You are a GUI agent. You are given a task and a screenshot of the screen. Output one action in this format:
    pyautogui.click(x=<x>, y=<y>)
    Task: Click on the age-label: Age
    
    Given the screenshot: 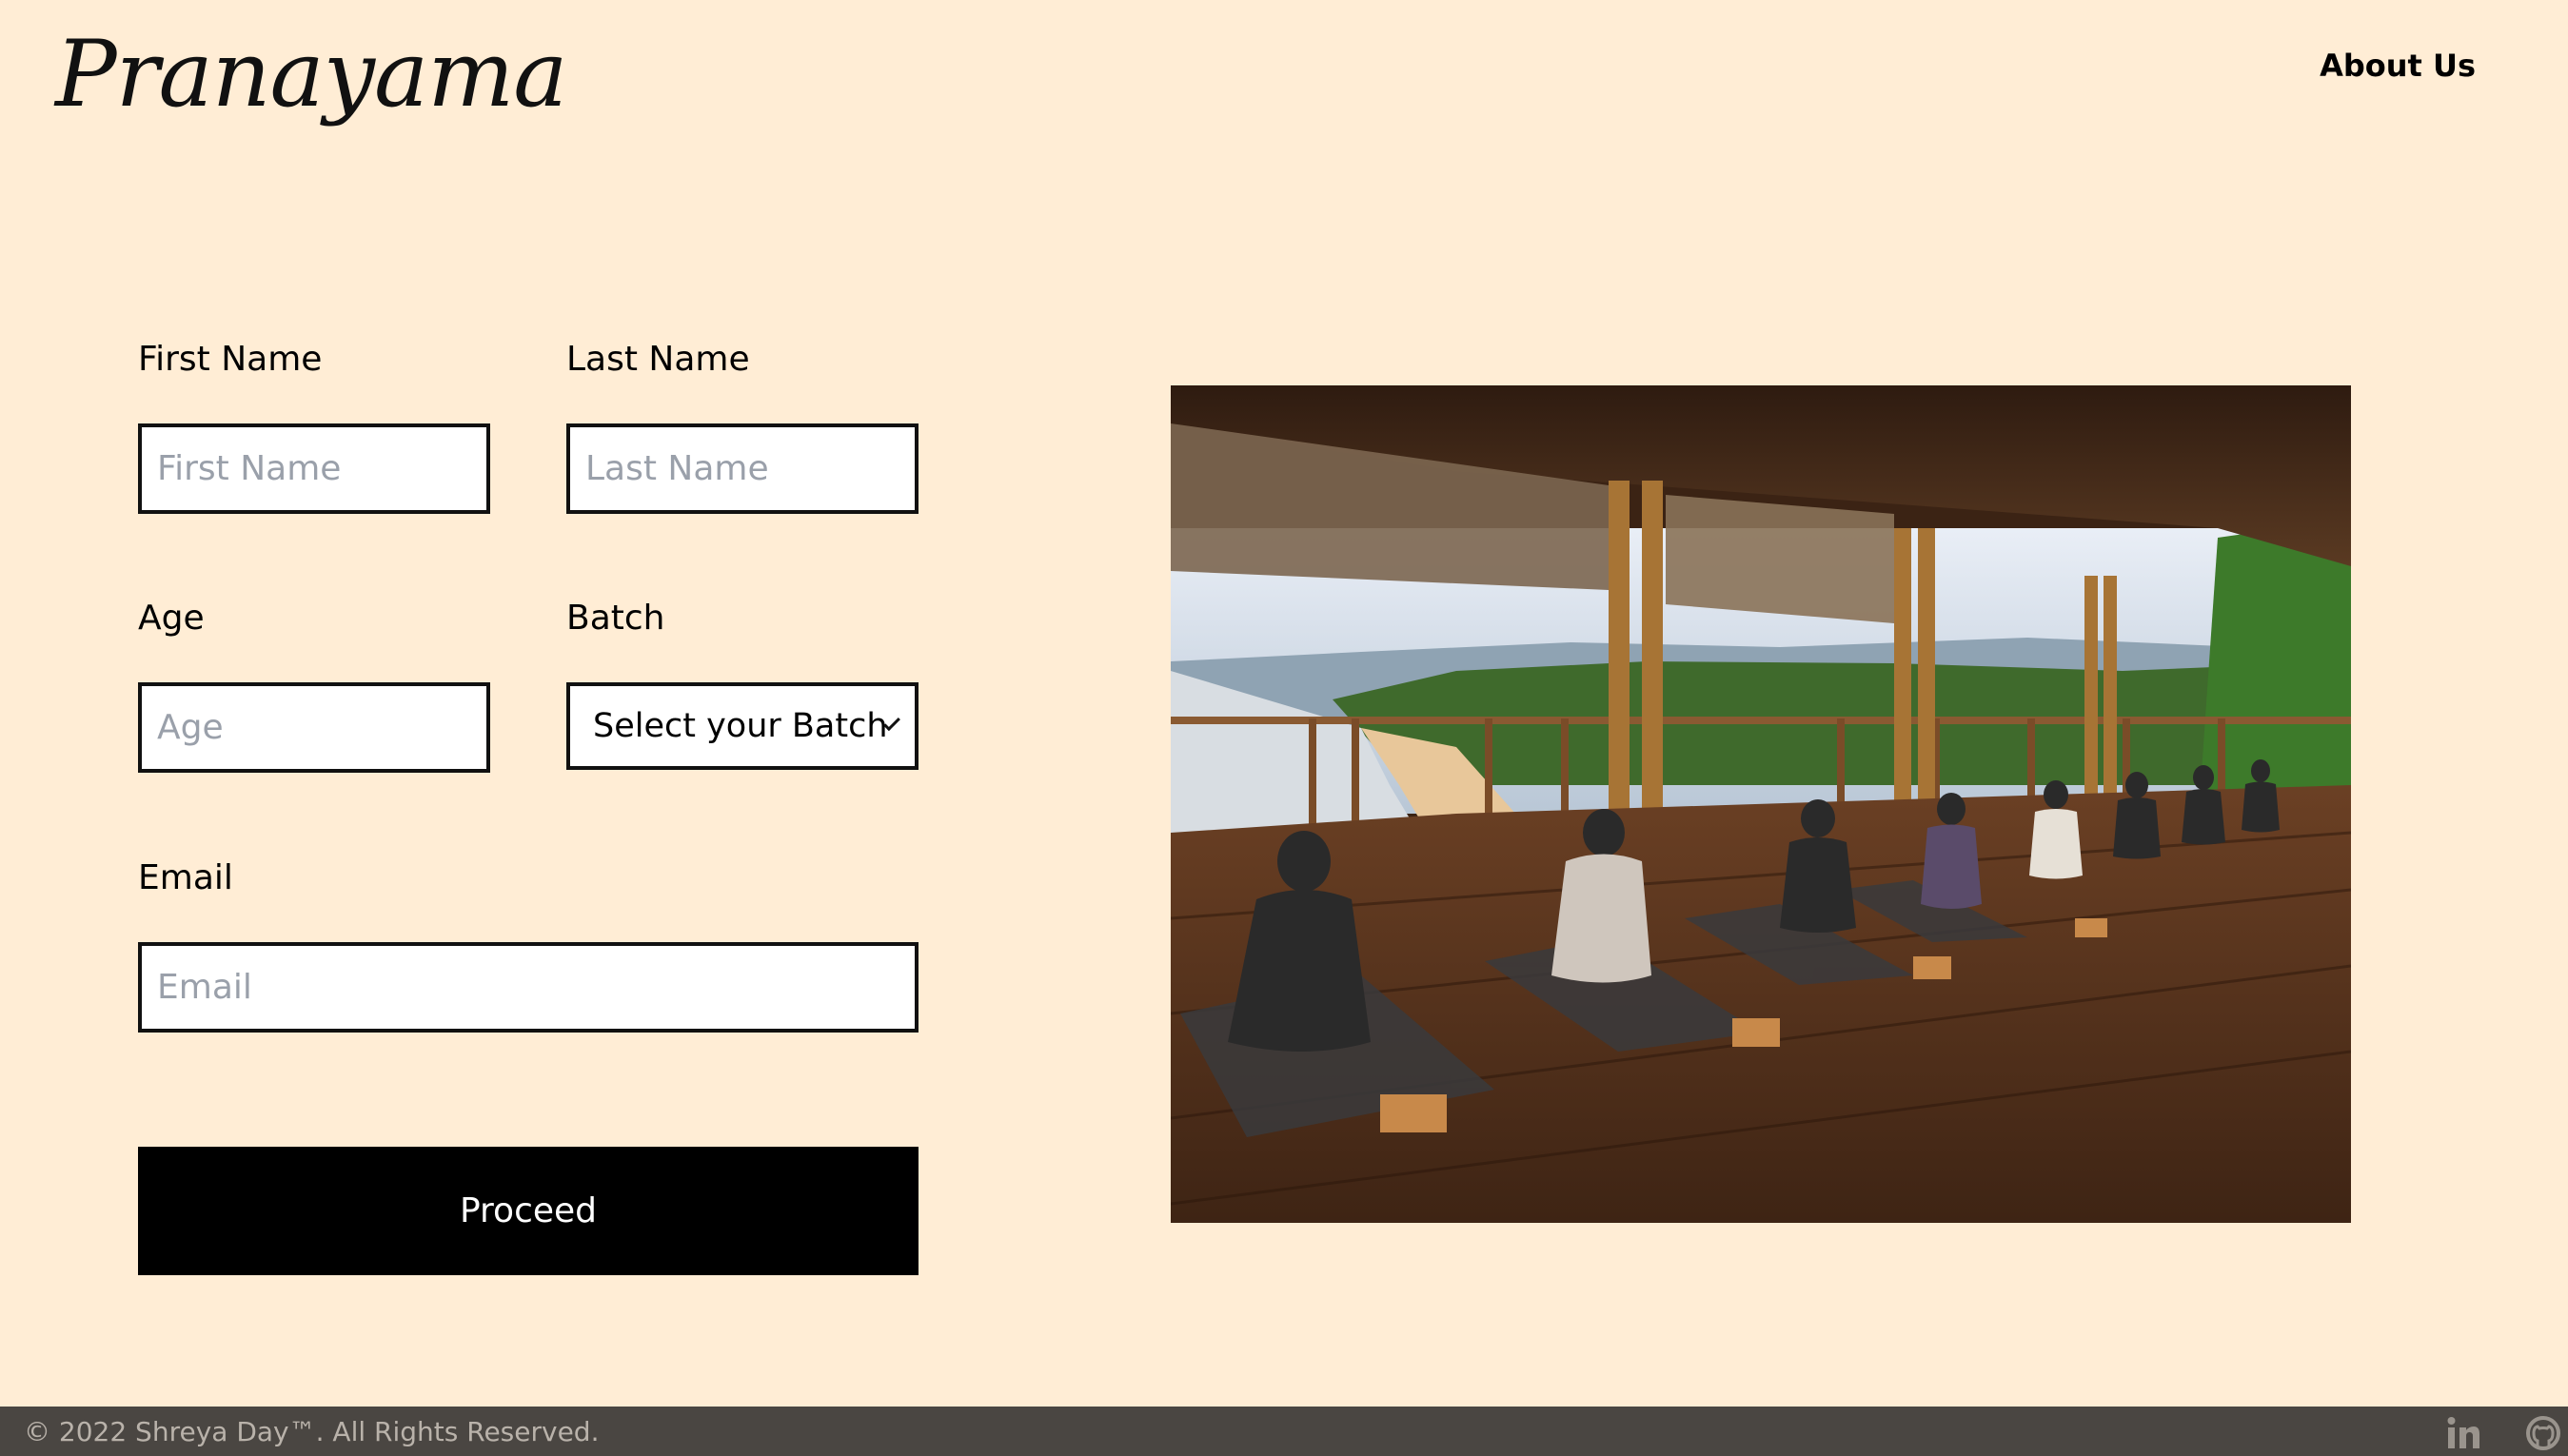 What is the action you would take?
    pyautogui.click(x=171, y=618)
    